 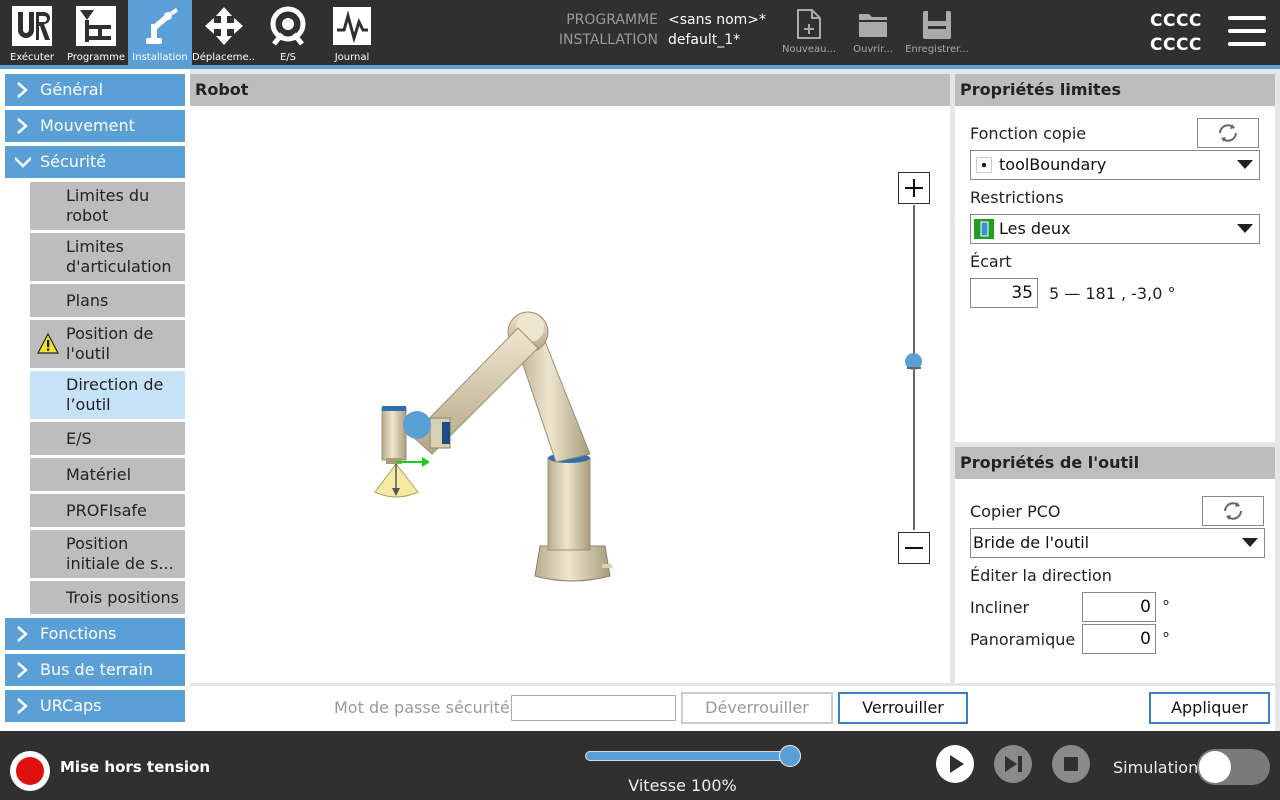 I want to click on sidebar-category-general: Général, so click(x=95, y=90).